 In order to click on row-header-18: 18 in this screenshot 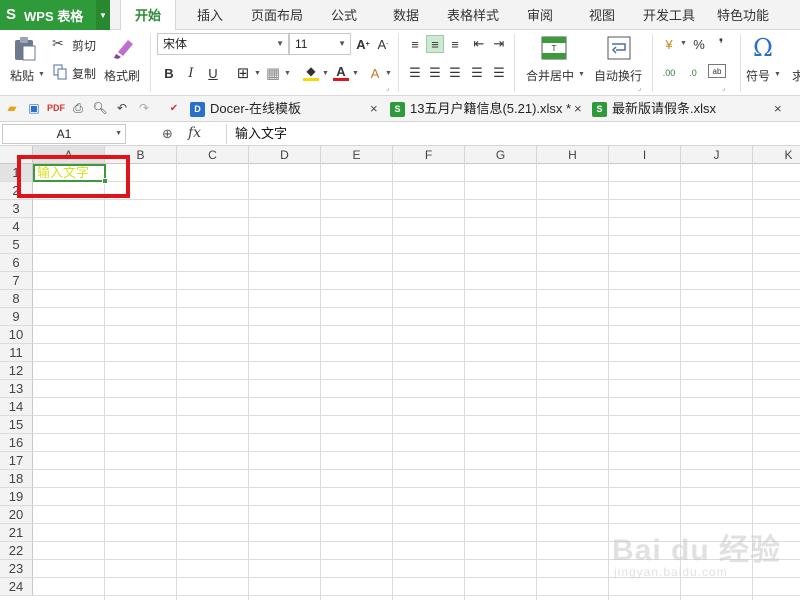, I will do `click(16, 479)`.